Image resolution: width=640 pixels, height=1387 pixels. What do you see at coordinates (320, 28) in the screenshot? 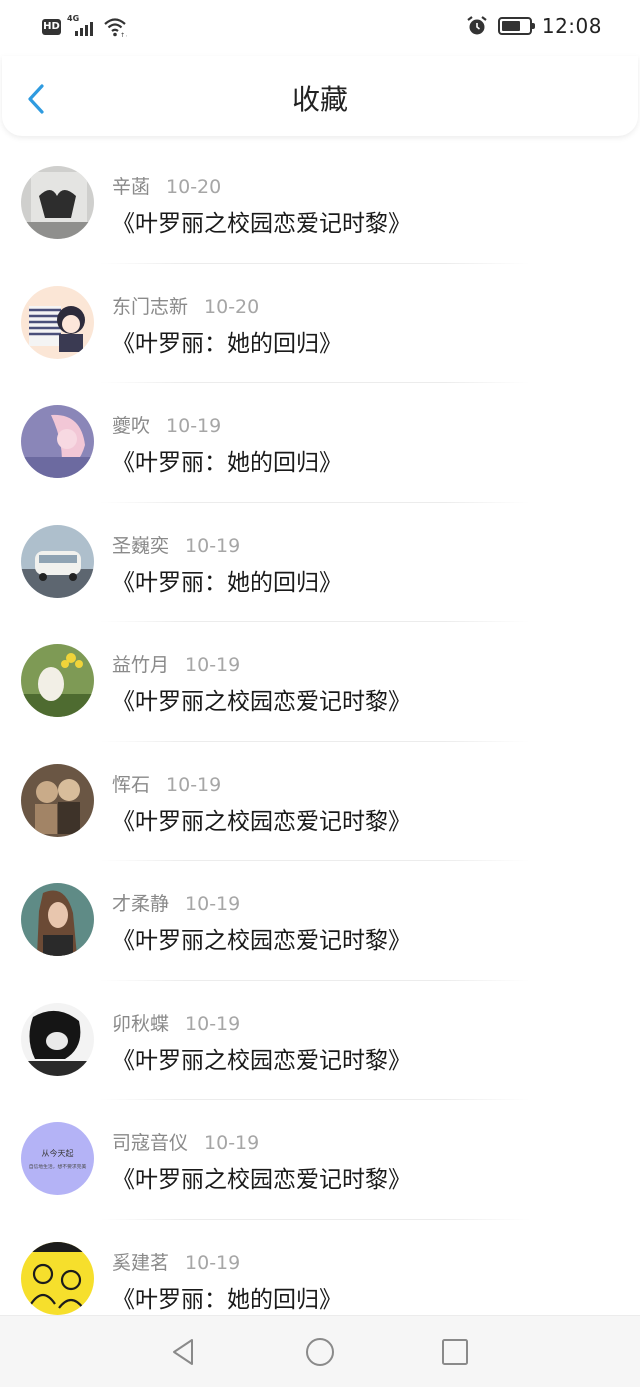
I see `status-bar: HD 4G ↑↓` at bounding box center [320, 28].